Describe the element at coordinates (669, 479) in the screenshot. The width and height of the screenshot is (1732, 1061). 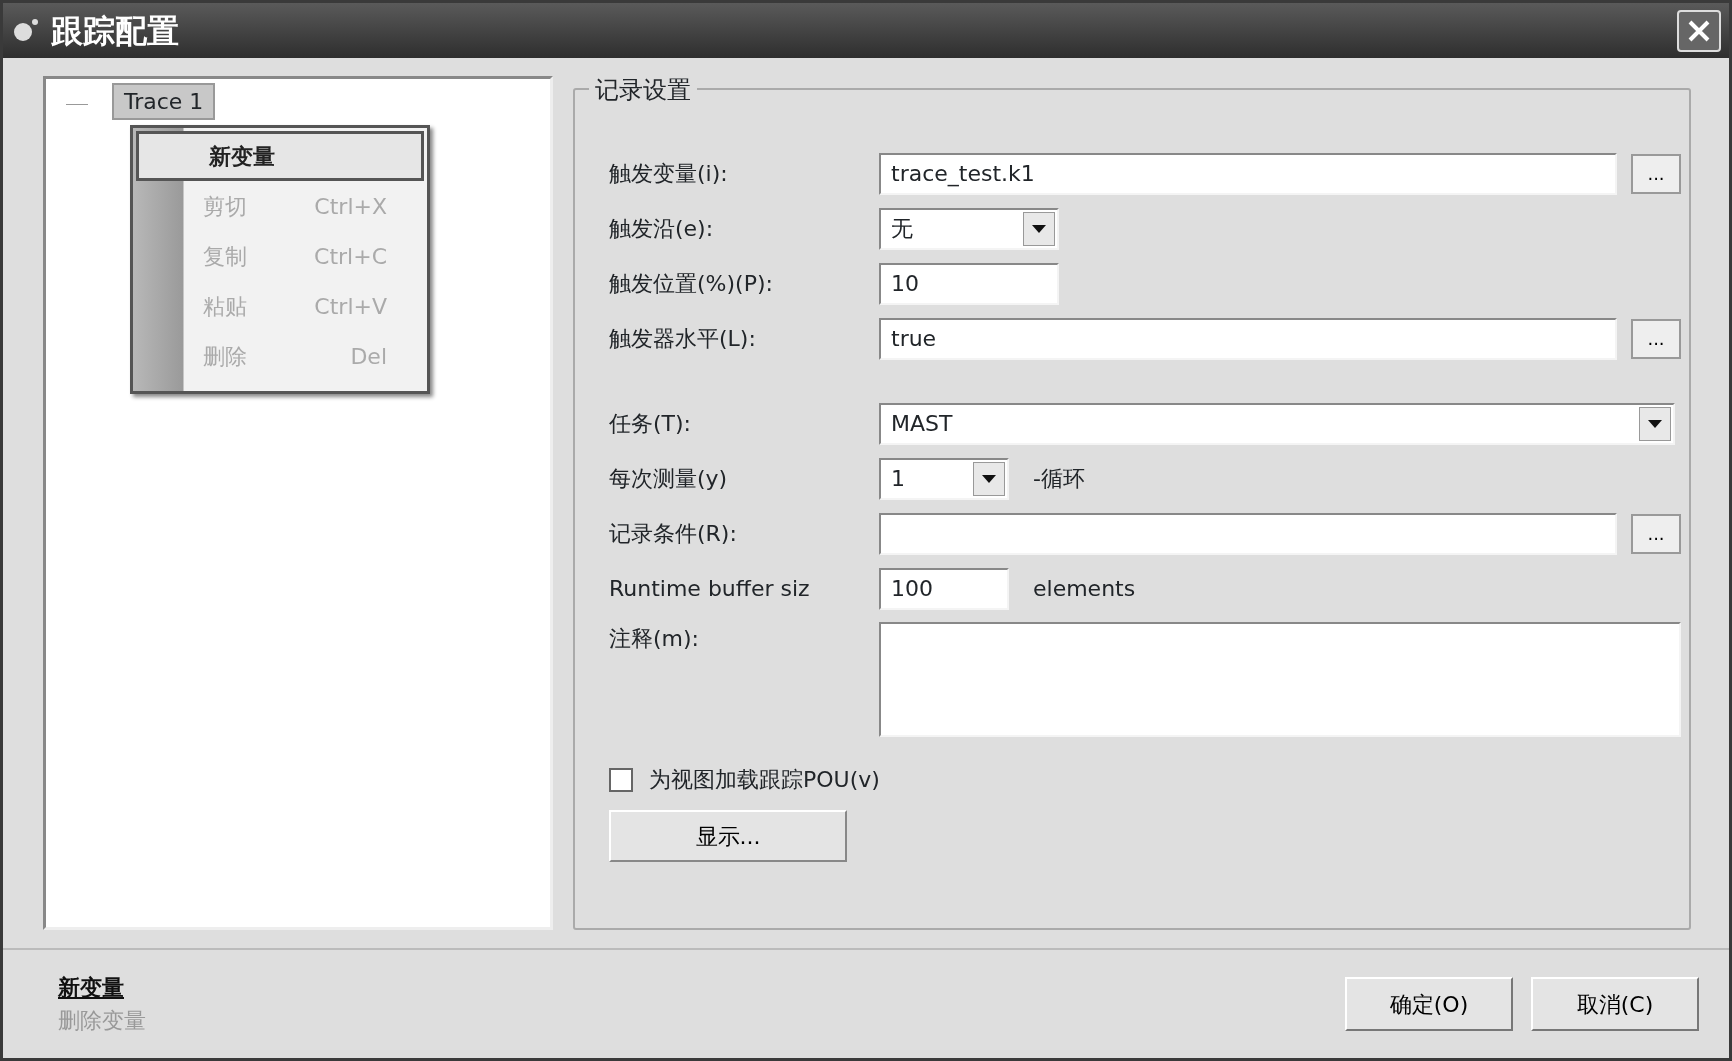
I see `field-label: 每次测量(y)` at that location.